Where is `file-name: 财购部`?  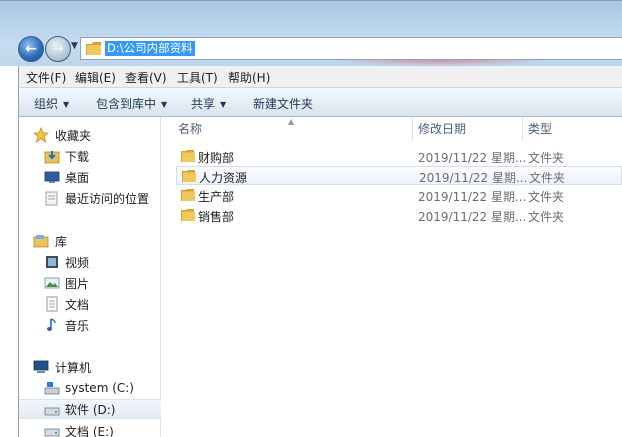 file-name: 财购部 is located at coordinates (216, 158).